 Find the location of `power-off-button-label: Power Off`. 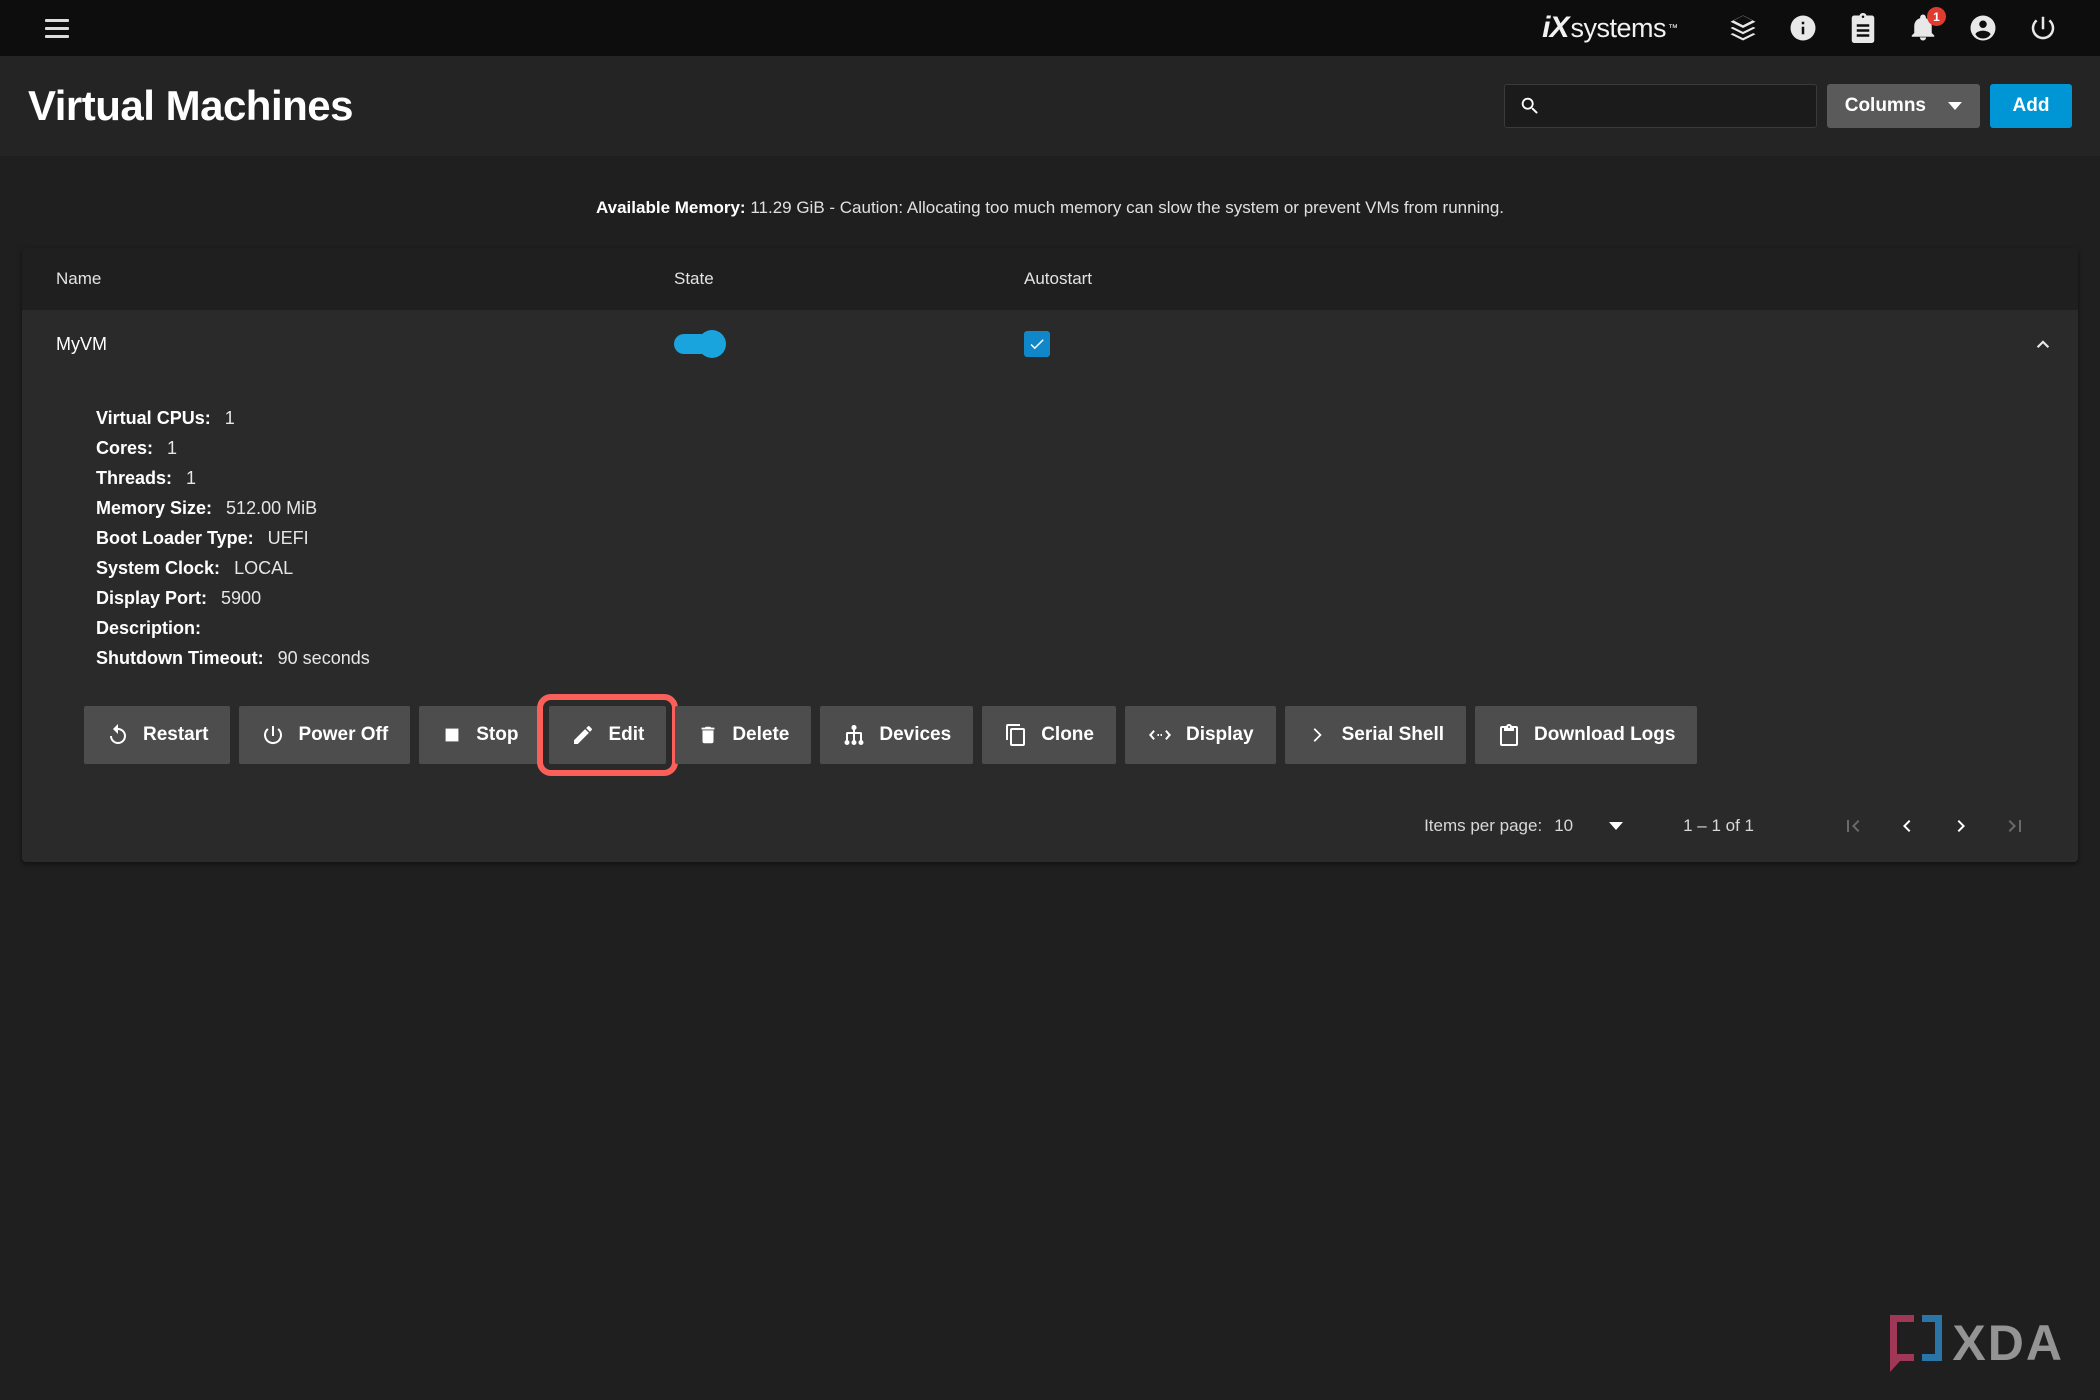

power-off-button-label: Power Off is located at coordinates (343, 734).